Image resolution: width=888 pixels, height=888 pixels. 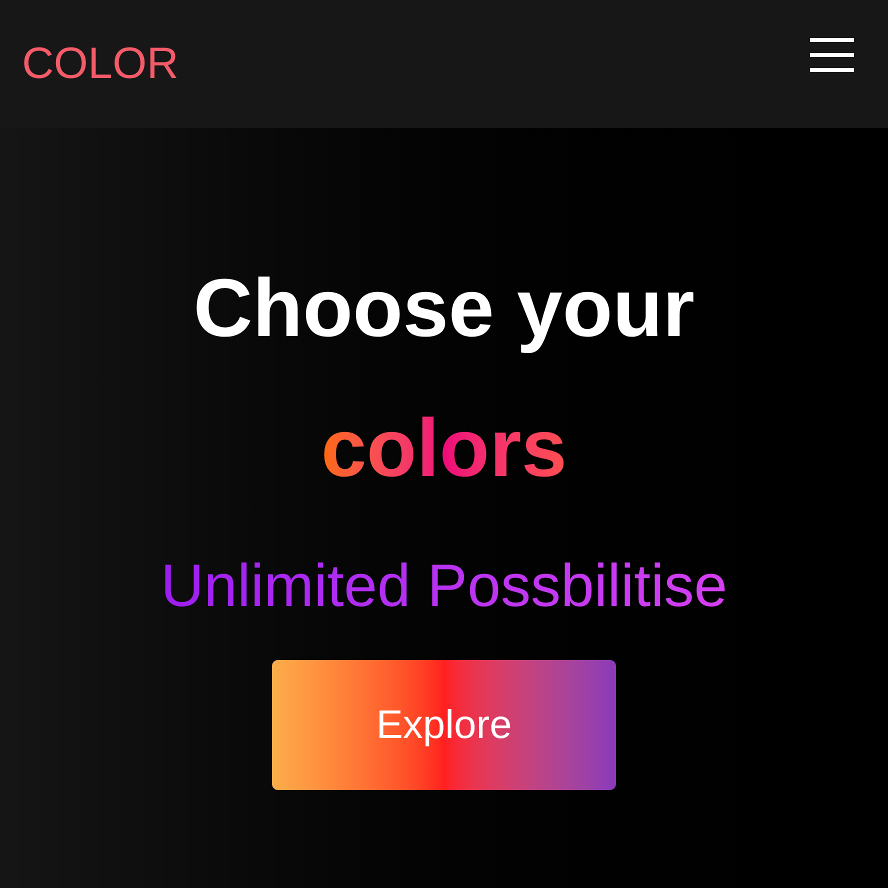 I want to click on hero-title: Choose your, so click(x=444, y=309).